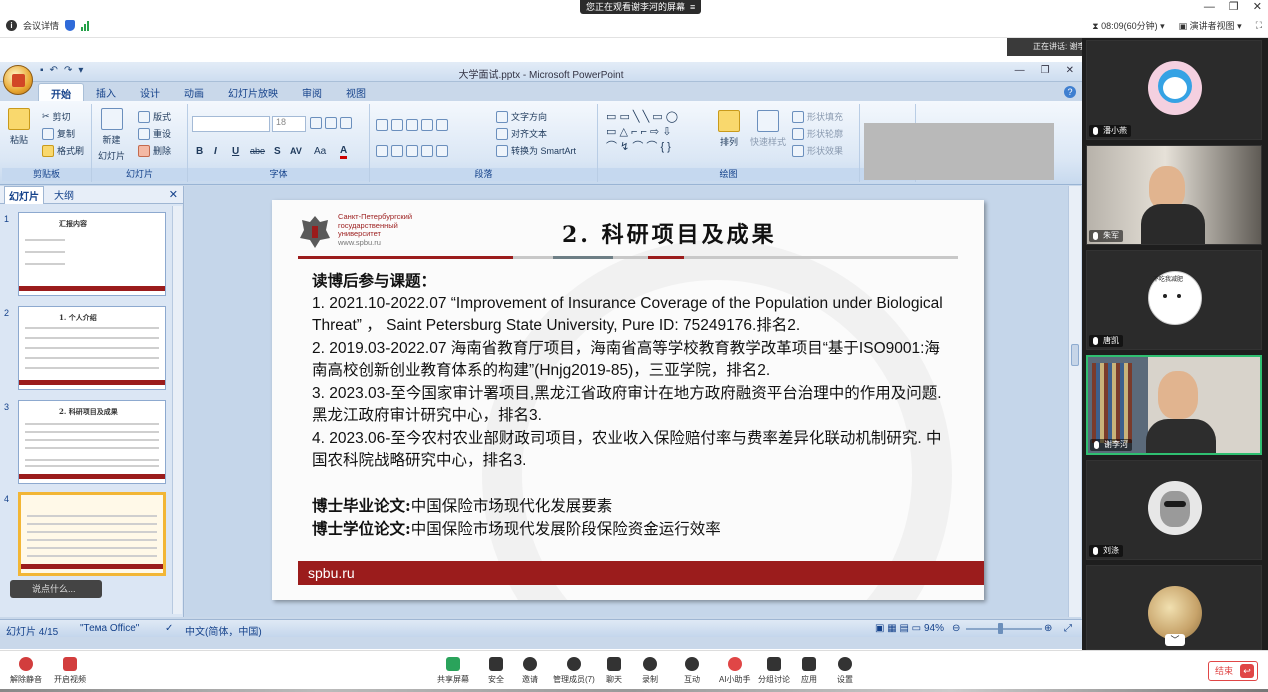 This screenshot has width=1268, height=692. I want to click on thumbnail-title: 汇报内容, so click(73, 223).